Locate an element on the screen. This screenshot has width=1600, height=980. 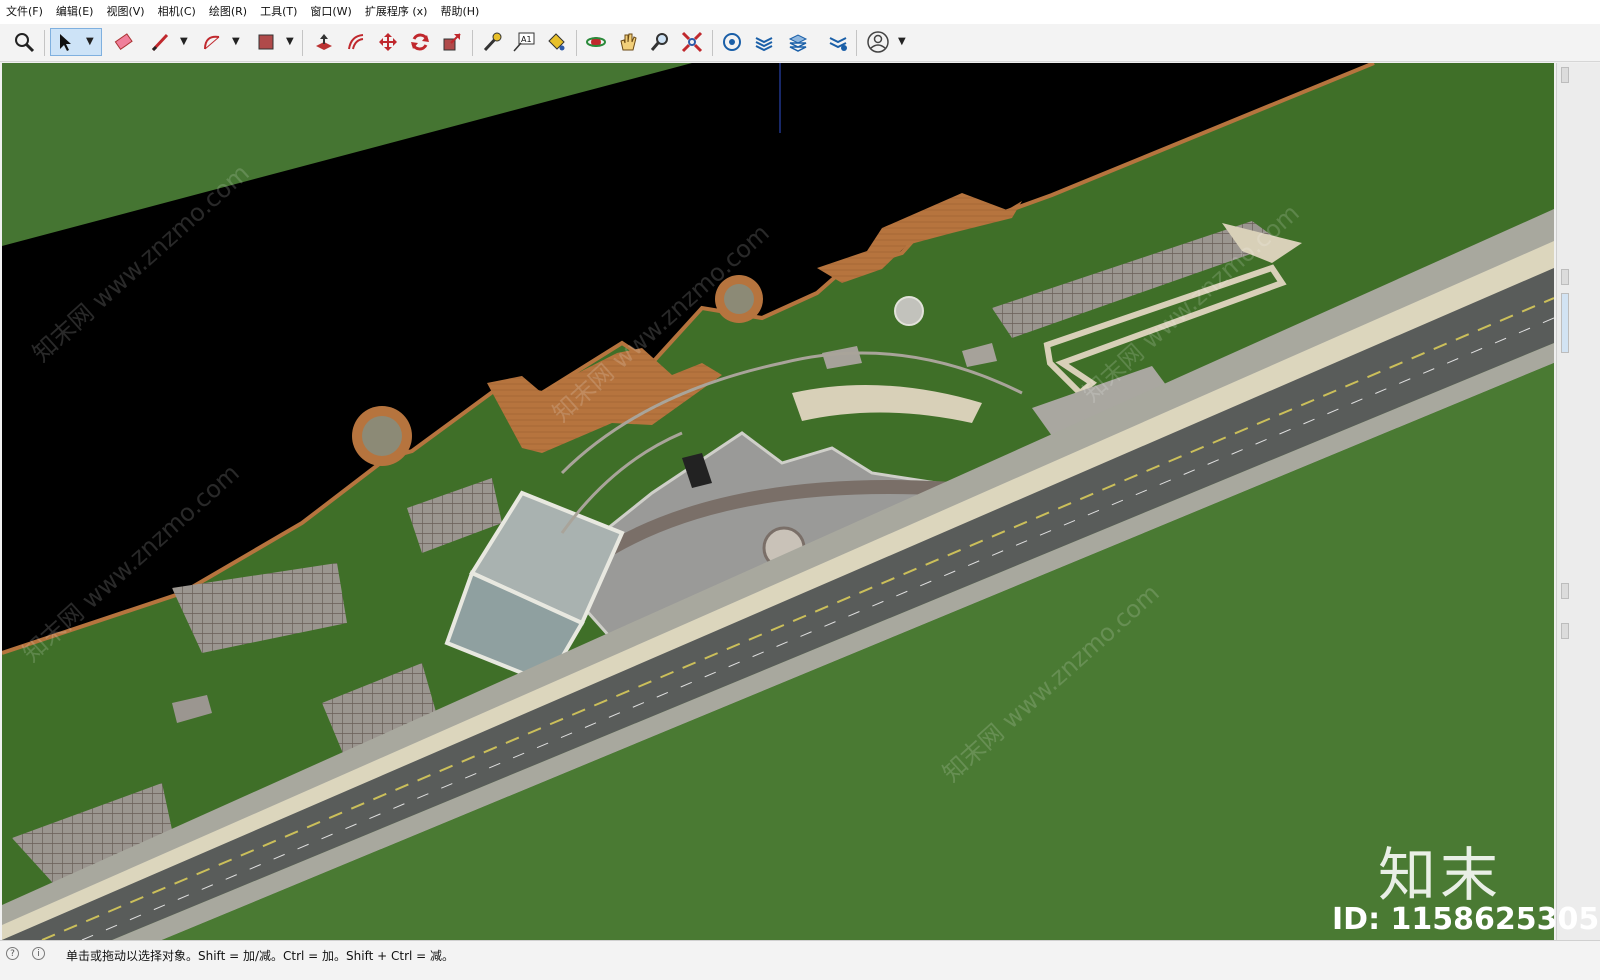
extension-icon is located at coordinates (764, 44).